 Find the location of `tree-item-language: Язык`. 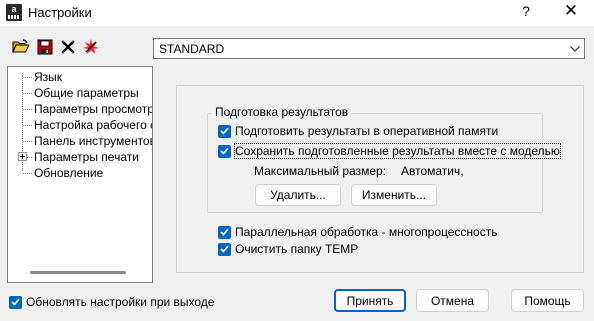

tree-item-language: Язык is located at coordinates (48, 77).